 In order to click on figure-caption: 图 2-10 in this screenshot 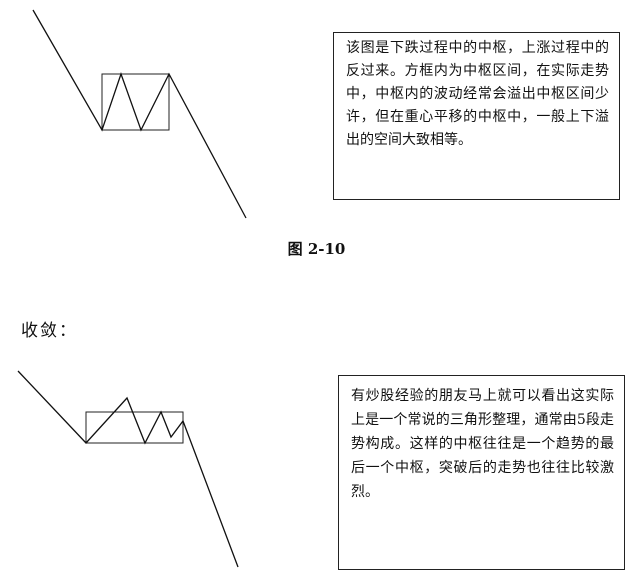, I will do `click(316, 249)`.